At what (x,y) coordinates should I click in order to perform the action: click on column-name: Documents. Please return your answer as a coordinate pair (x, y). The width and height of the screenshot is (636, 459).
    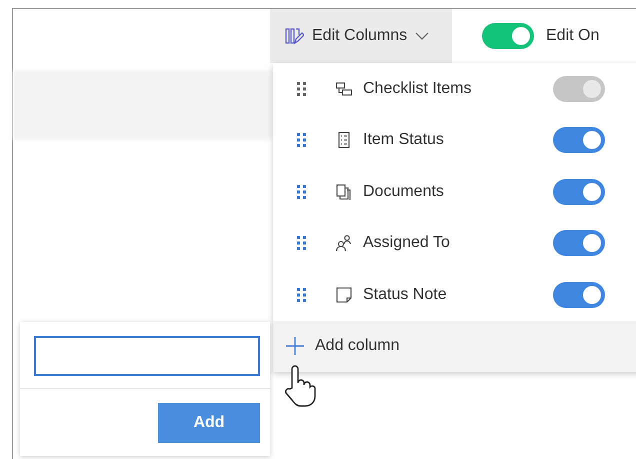
    Looking at the image, I should click on (404, 192).